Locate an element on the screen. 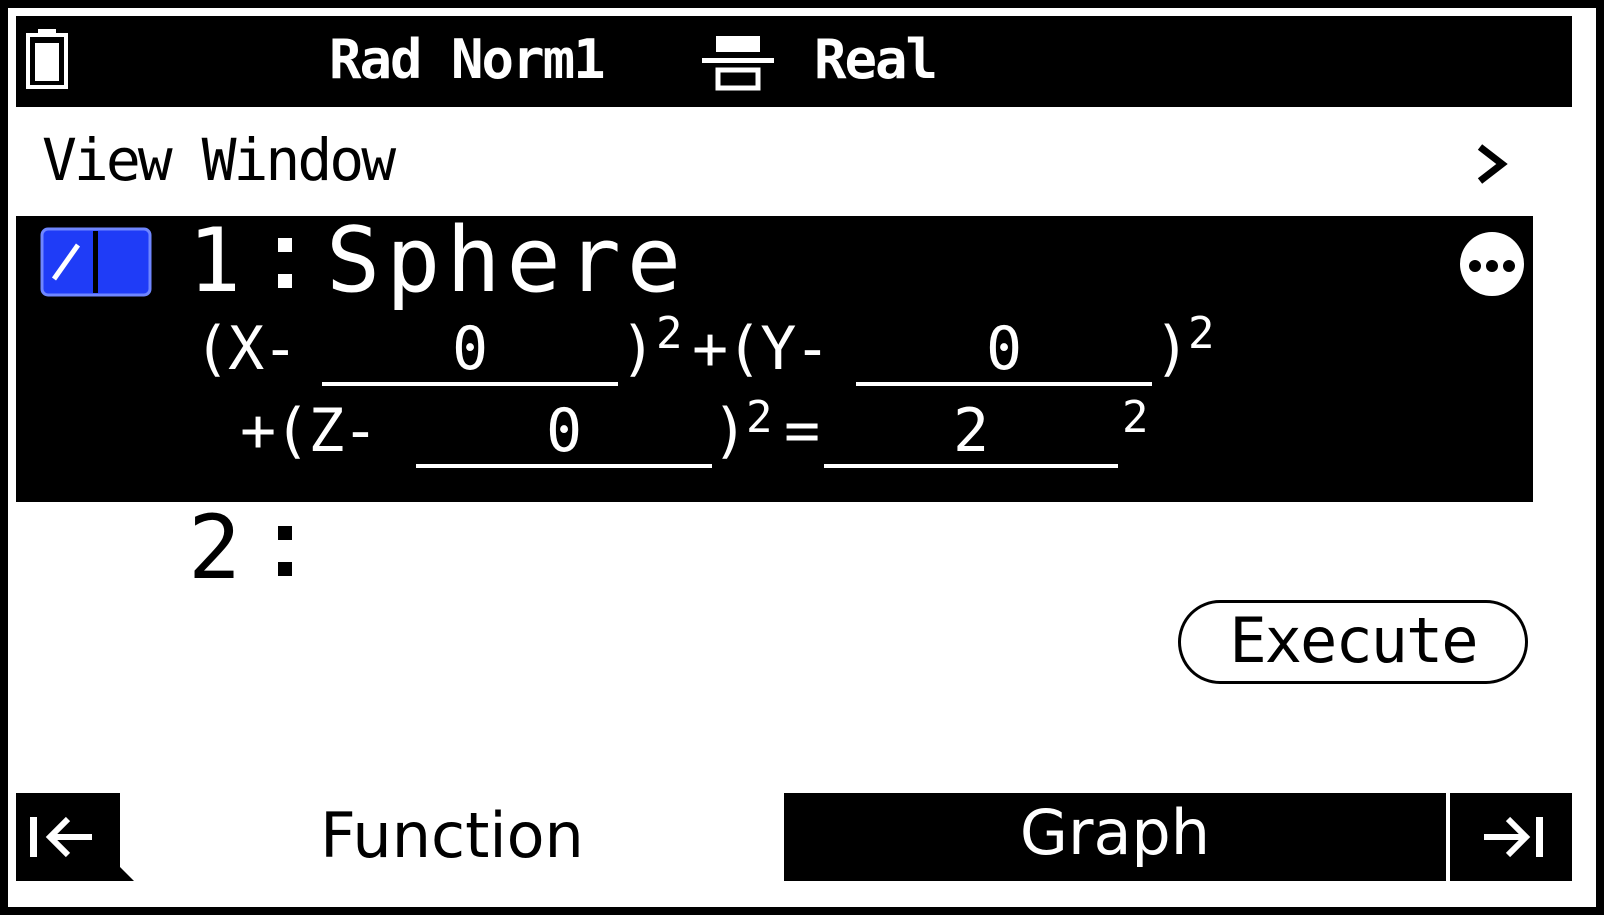  graph-toggle-icon is located at coordinates (96, 262).